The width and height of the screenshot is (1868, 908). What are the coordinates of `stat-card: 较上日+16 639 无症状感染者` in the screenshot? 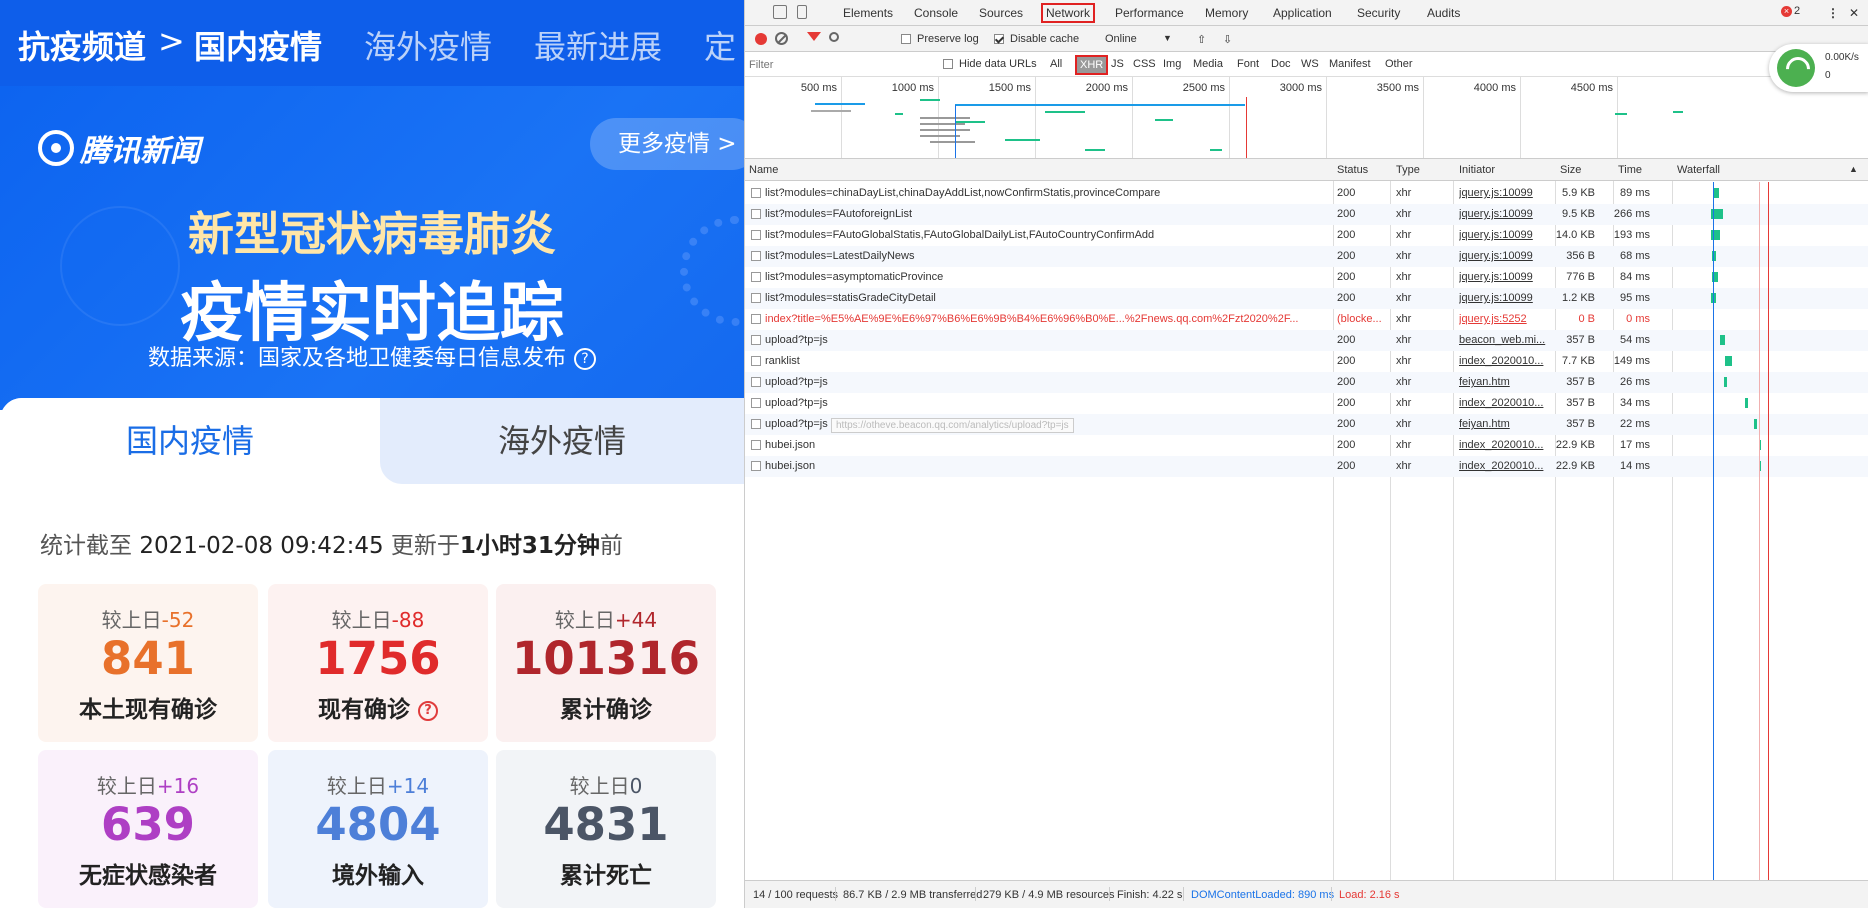 It's located at (148, 829).